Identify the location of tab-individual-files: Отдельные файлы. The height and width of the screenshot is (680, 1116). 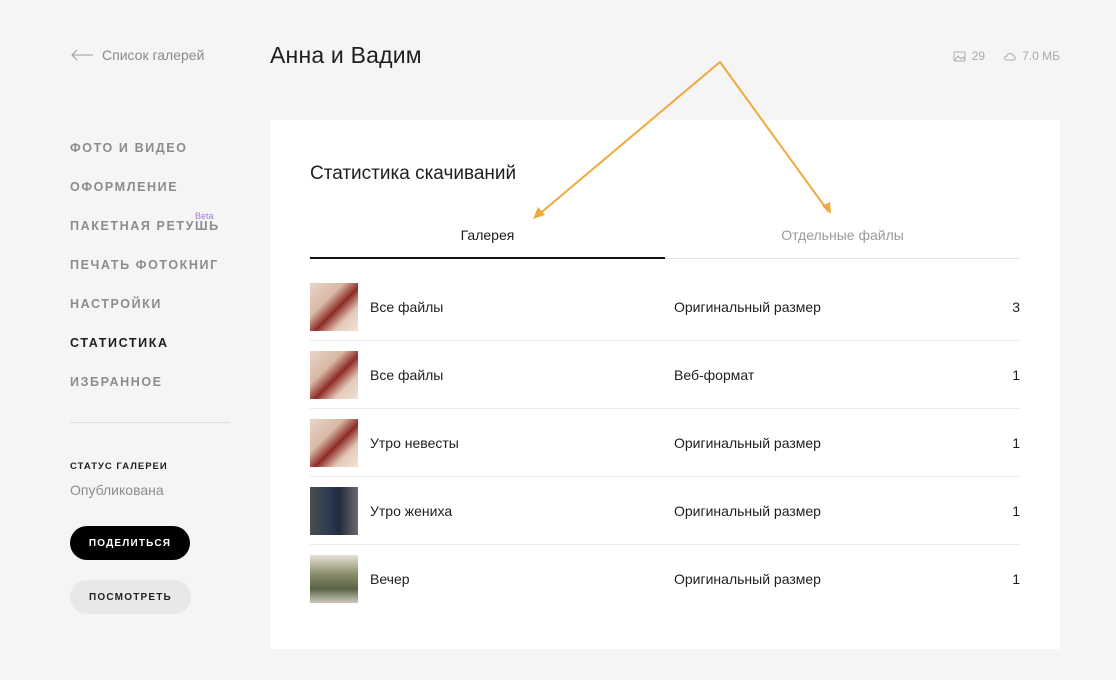
(842, 239).